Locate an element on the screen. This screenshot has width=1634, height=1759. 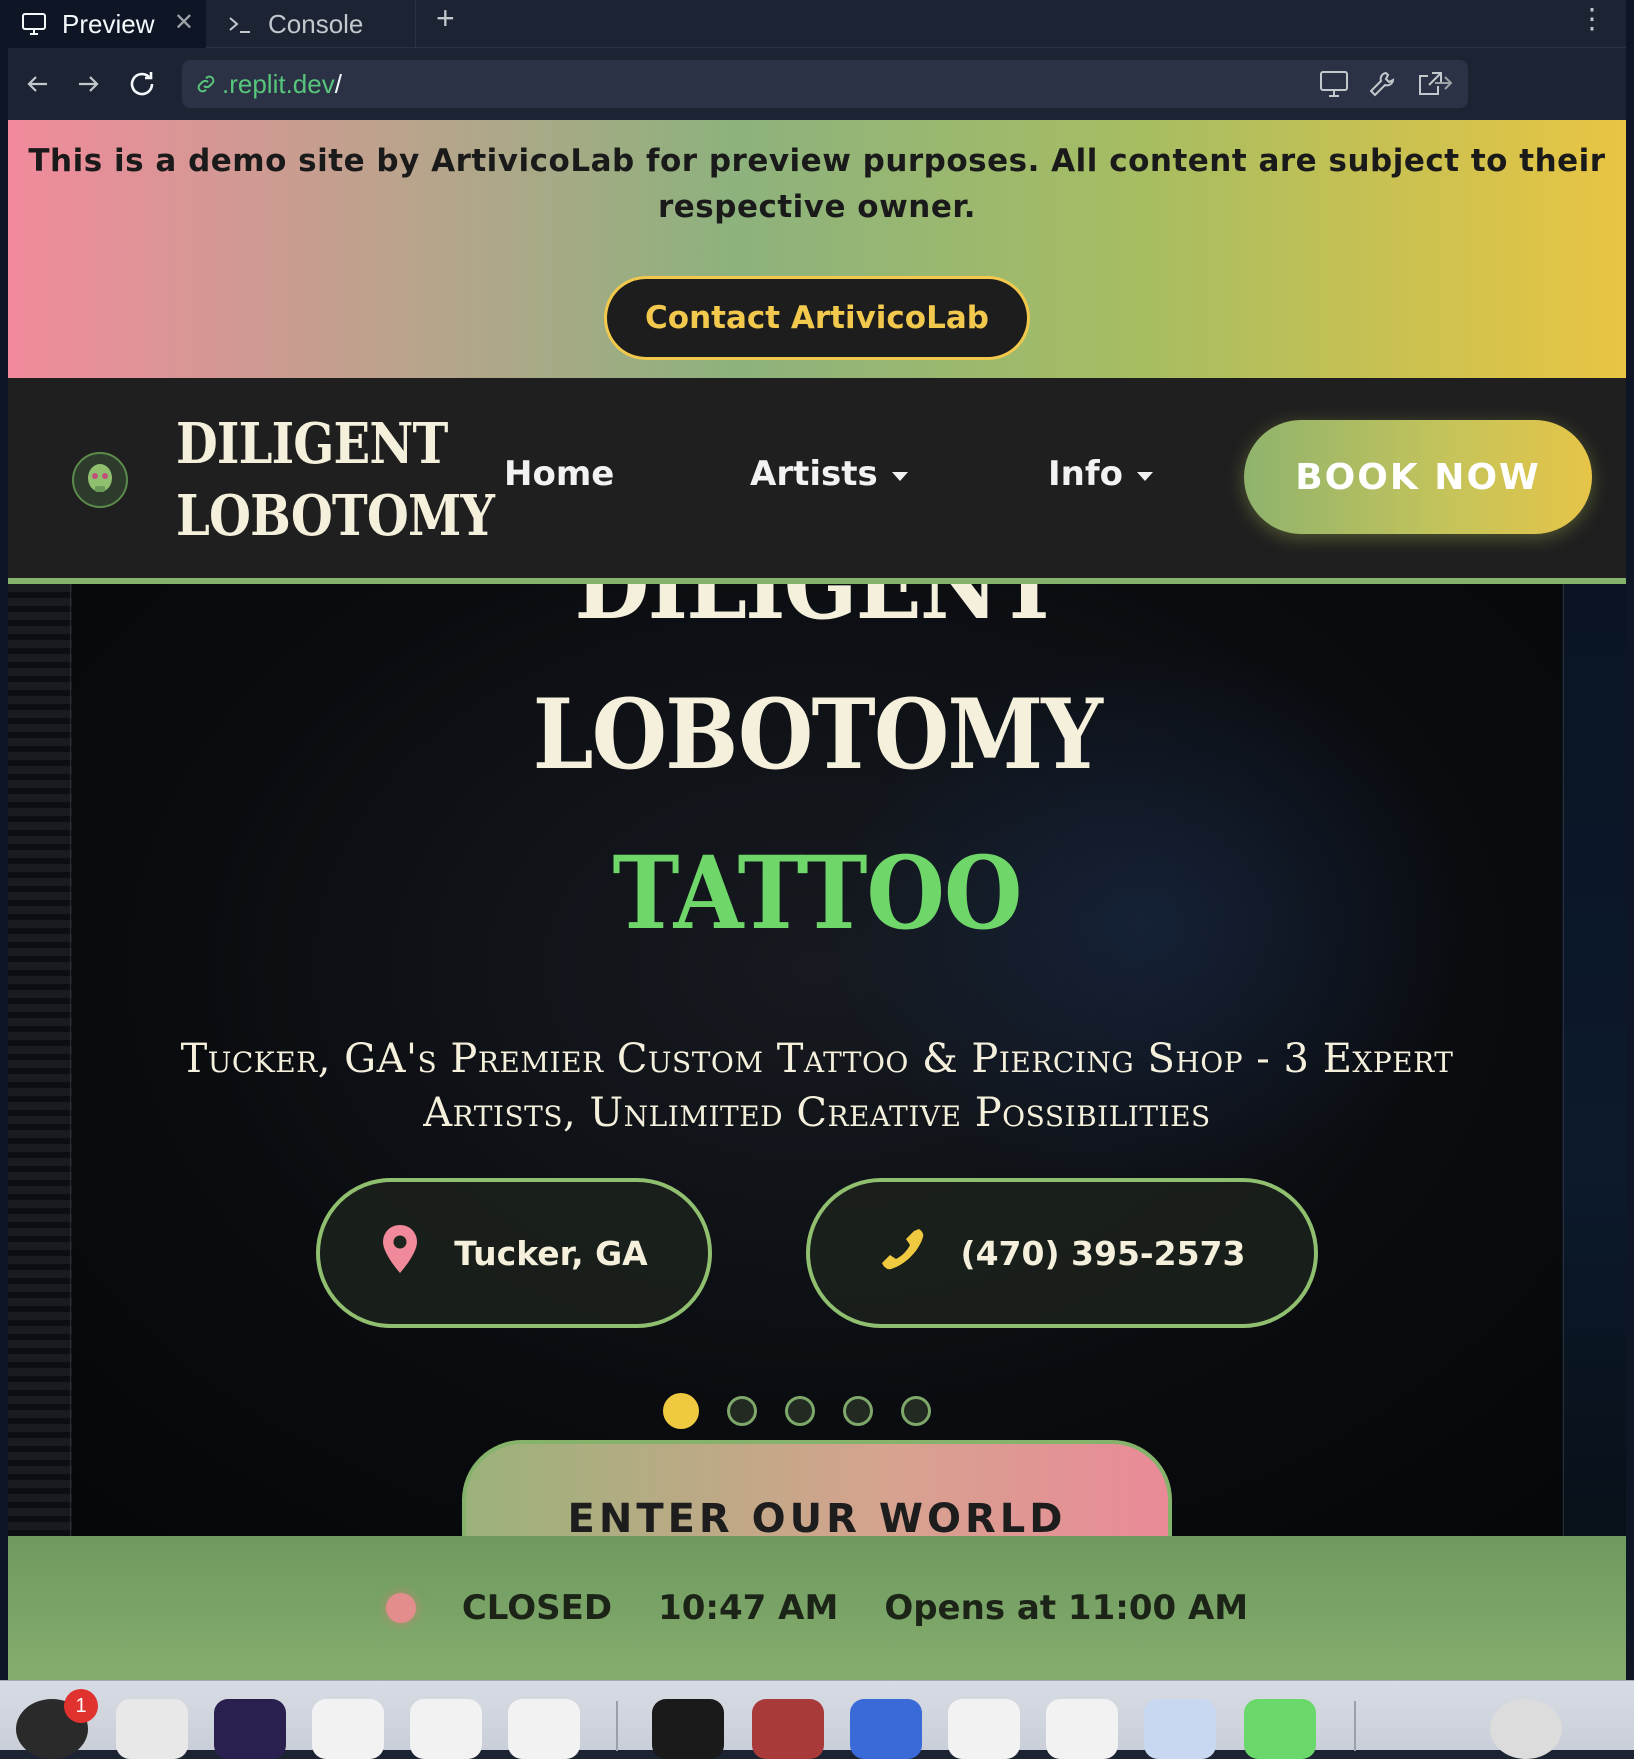
phone-label: (470) 395-2573 is located at coordinates (1103, 1253).